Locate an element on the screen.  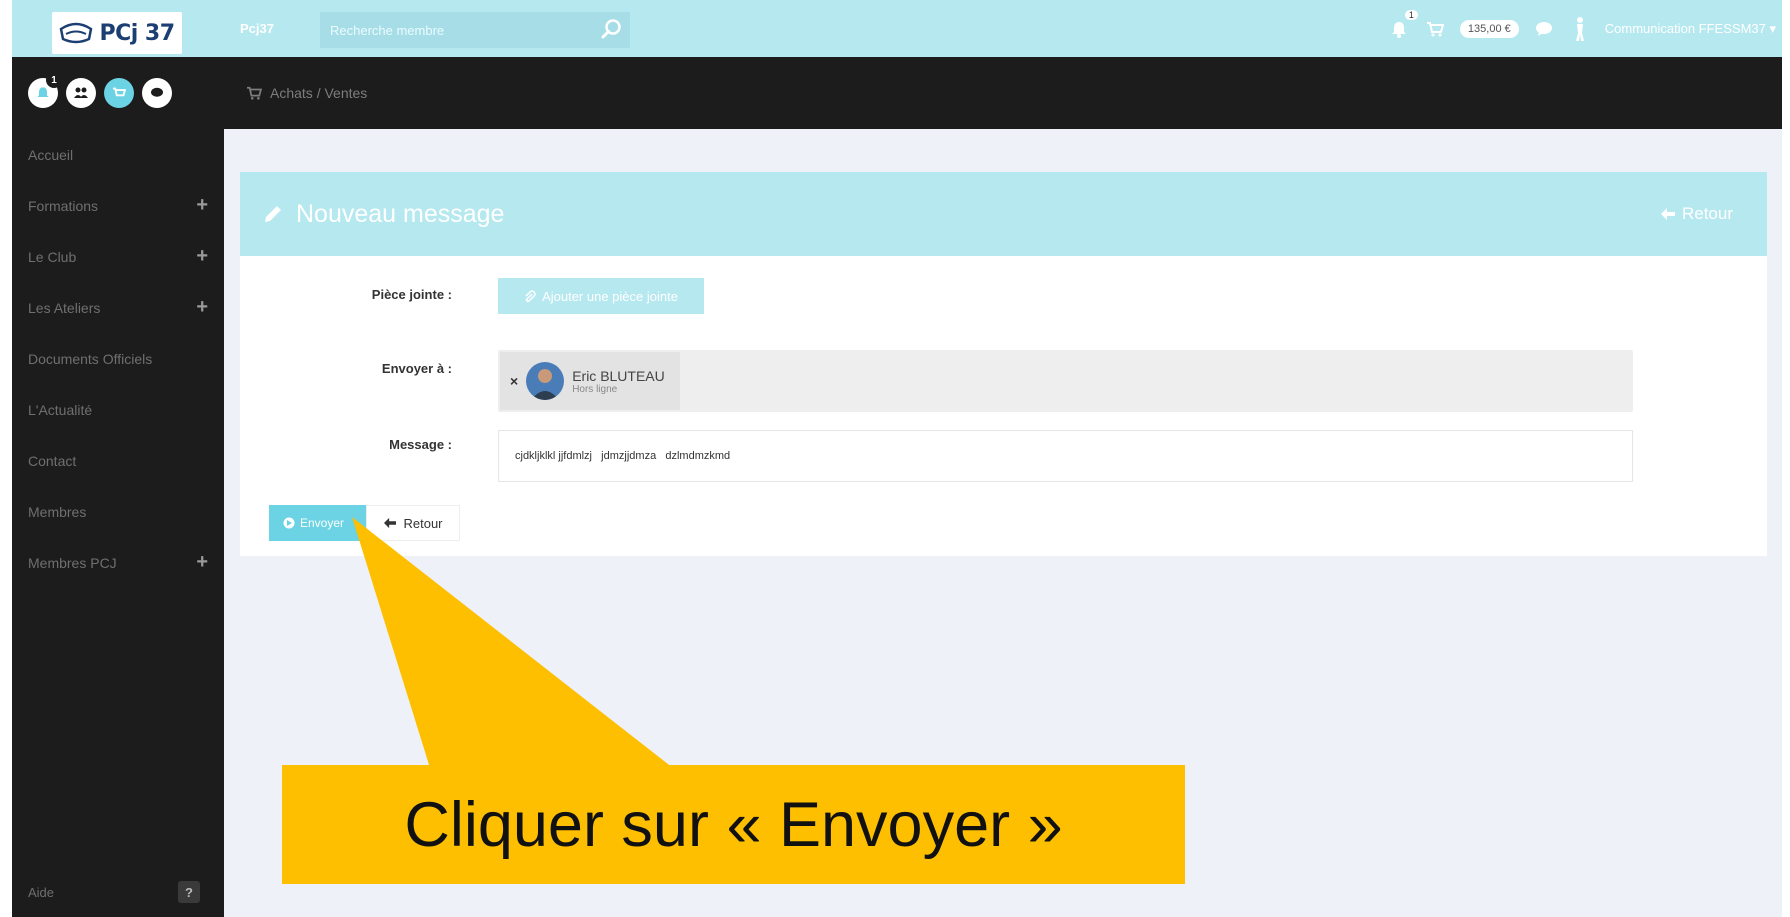
sidebar-item-l-actualit-: L'Actualité is located at coordinates (118, 409).